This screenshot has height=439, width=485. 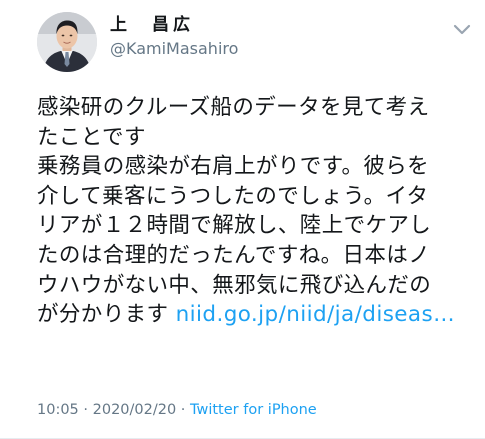 What do you see at coordinates (174, 49) in the screenshot?
I see `user-handle: @KamiMasahiro` at bounding box center [174, 49].